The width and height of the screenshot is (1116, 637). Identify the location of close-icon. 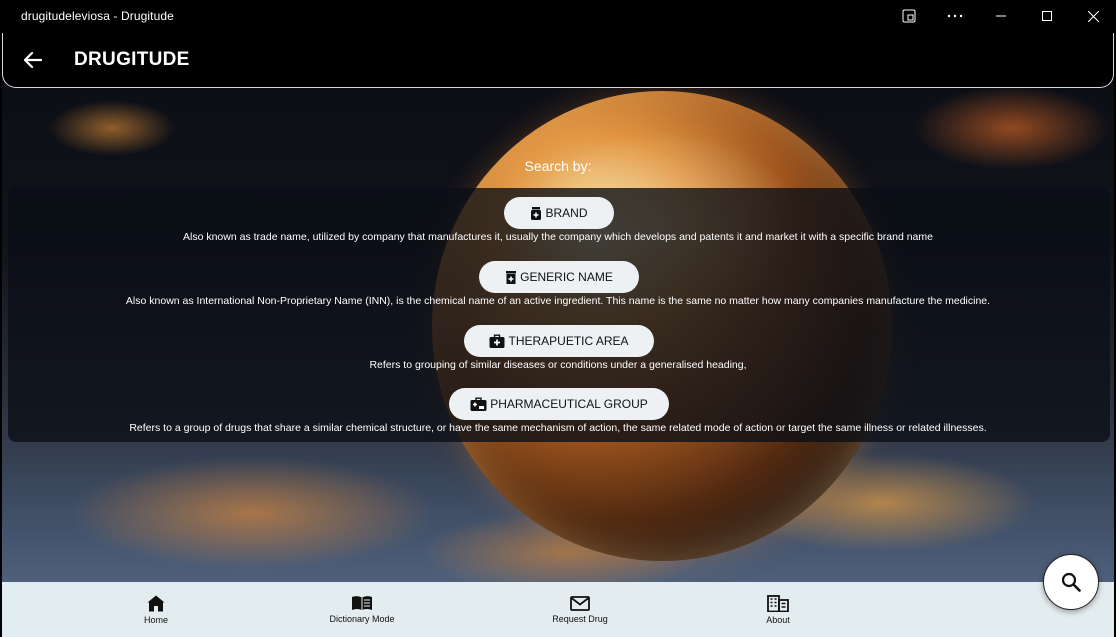
(1093, 16).